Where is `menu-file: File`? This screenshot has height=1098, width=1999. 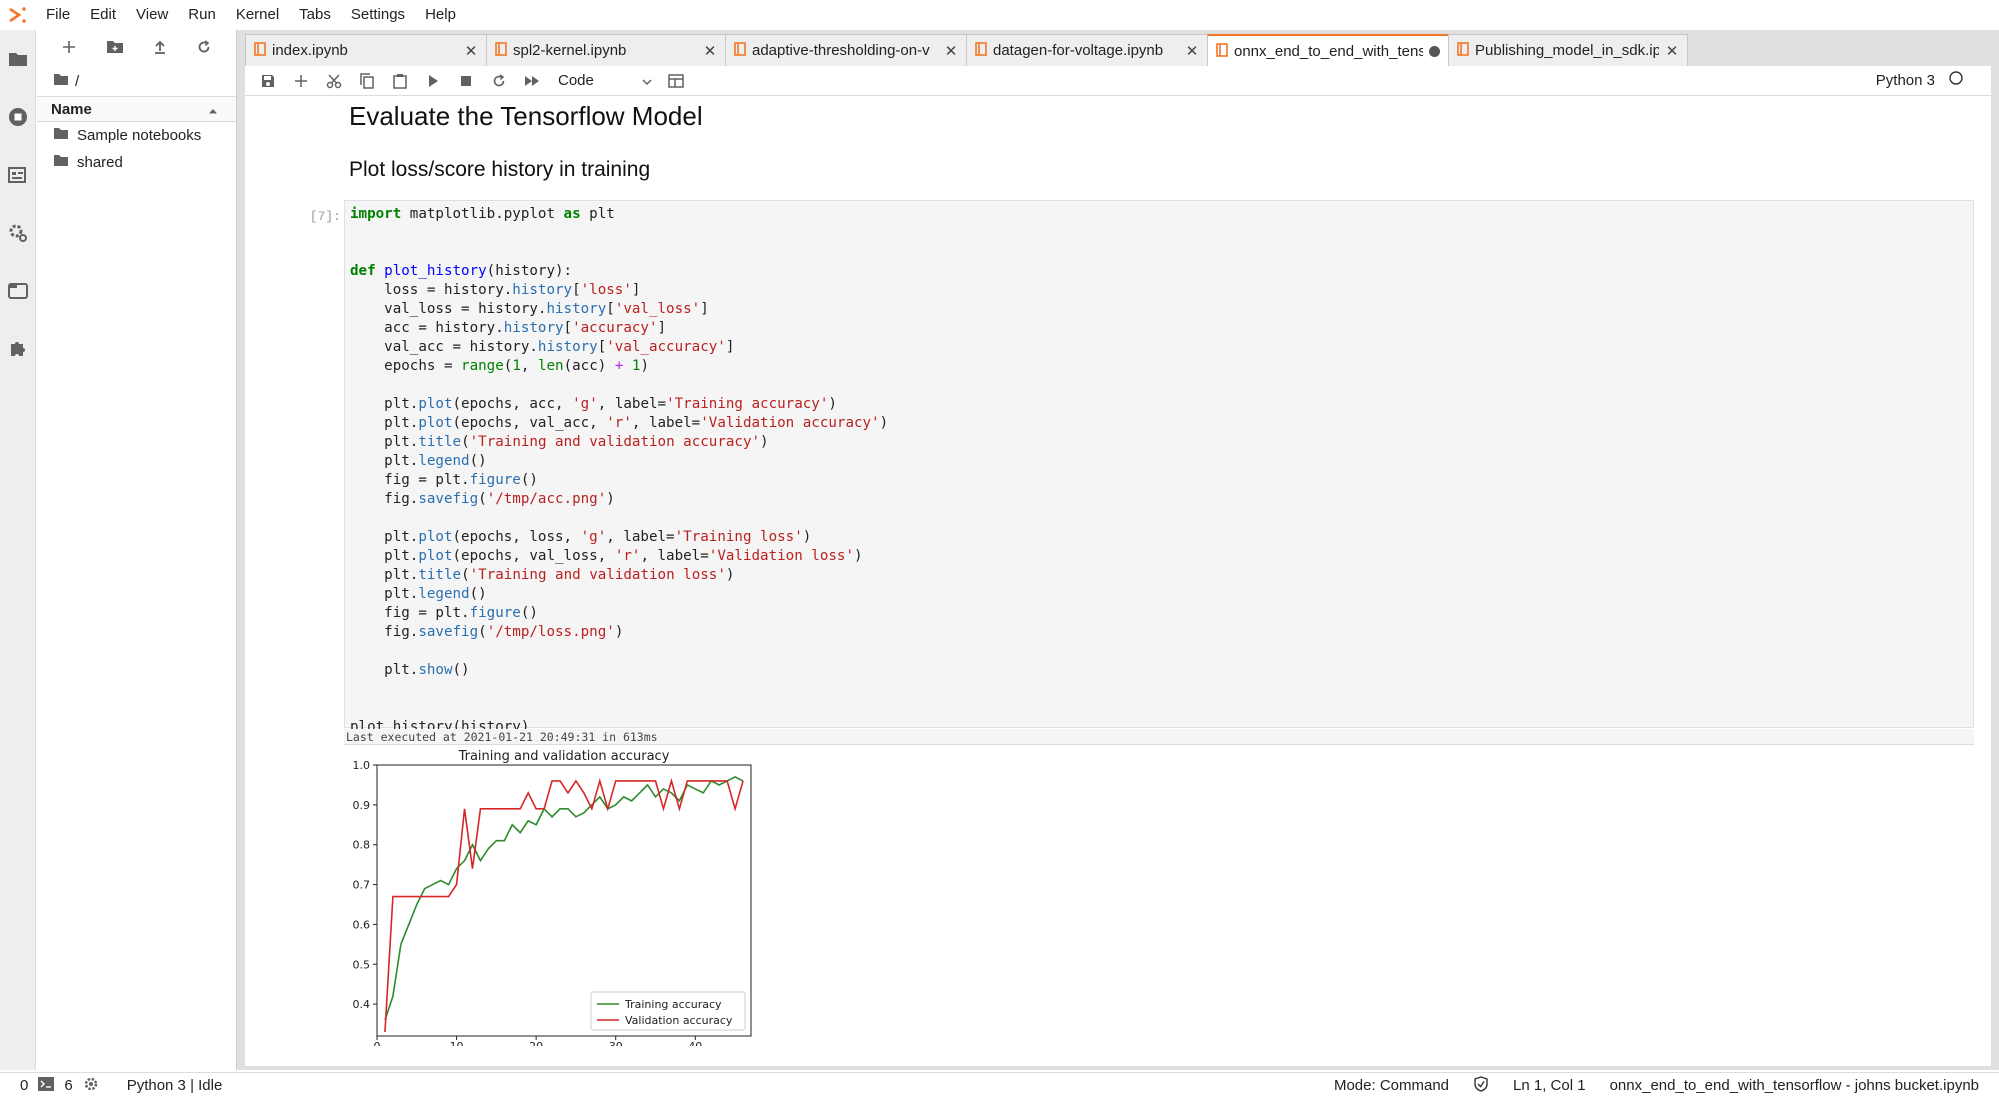
menu-file: File is located at coordinates (58, 15).